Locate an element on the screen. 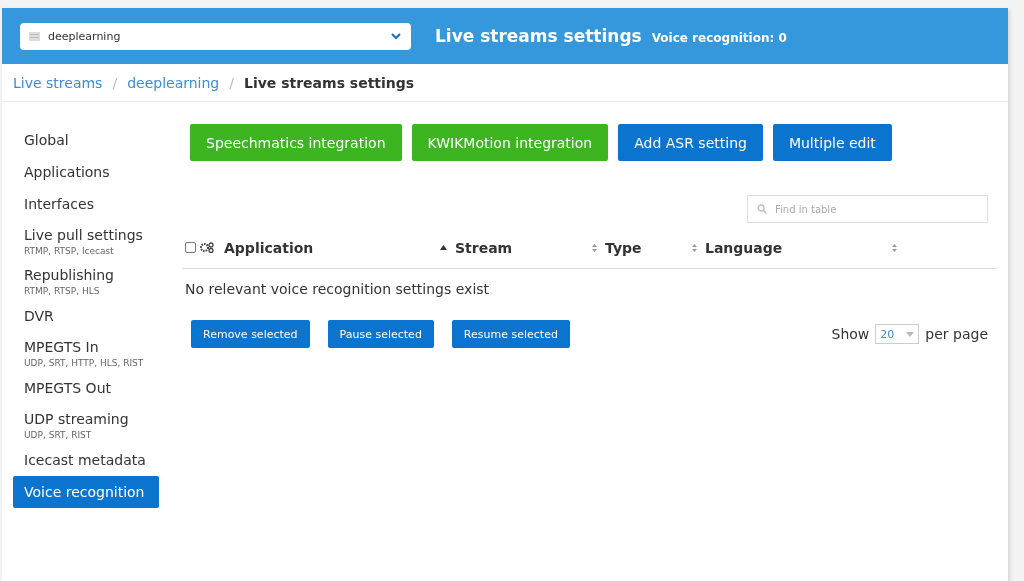 The height and width of the screenshot is (581, 1024). gears-icon is located at coordinates (207, 247).